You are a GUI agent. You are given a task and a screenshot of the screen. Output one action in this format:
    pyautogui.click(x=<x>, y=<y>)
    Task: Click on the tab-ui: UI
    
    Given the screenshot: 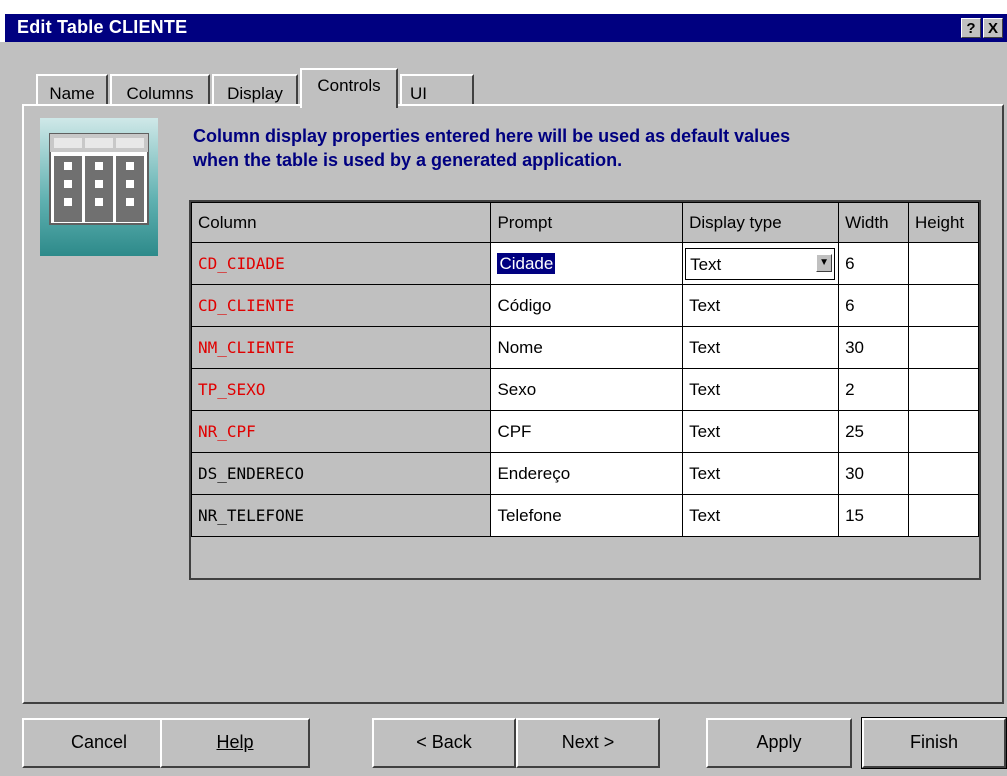 What is the action you would take?
    pyautogui.click(x=437, y=90)
    